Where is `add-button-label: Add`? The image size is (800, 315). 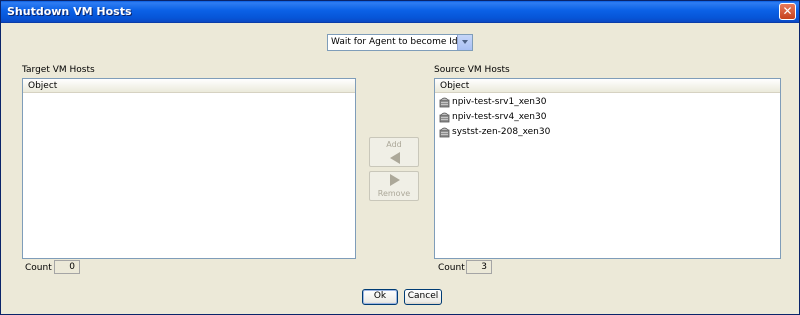 add-button-label: Add is located at coordinates (394, 144).